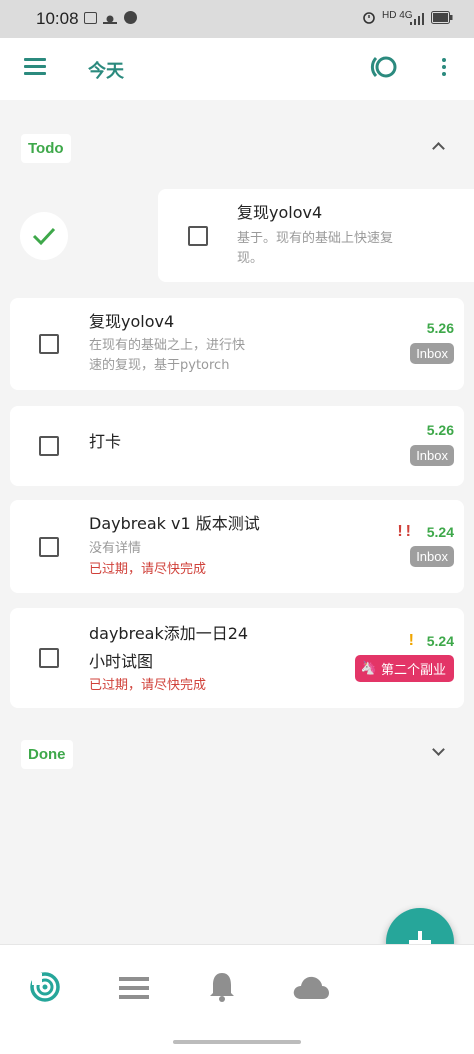 The image size is (474, 1054). What do you see at coordinates (237, 69) in the screenshot?
I see `app-bar` at bounding box center [237, 69].